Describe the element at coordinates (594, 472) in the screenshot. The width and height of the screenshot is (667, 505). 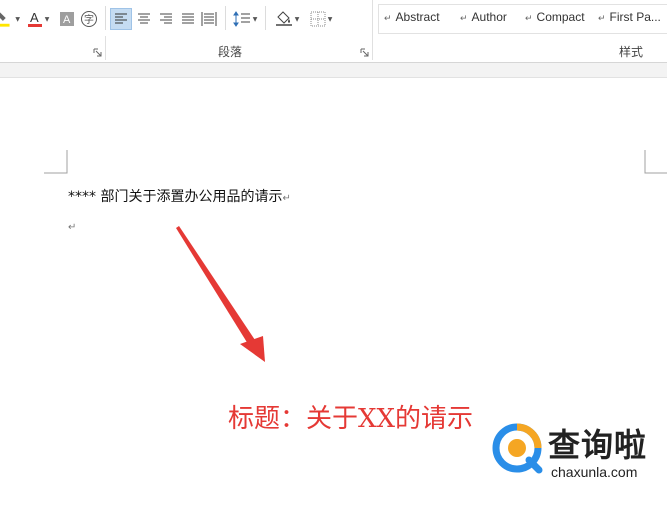
I see `watermark-url: chaxunla.com` at that location.